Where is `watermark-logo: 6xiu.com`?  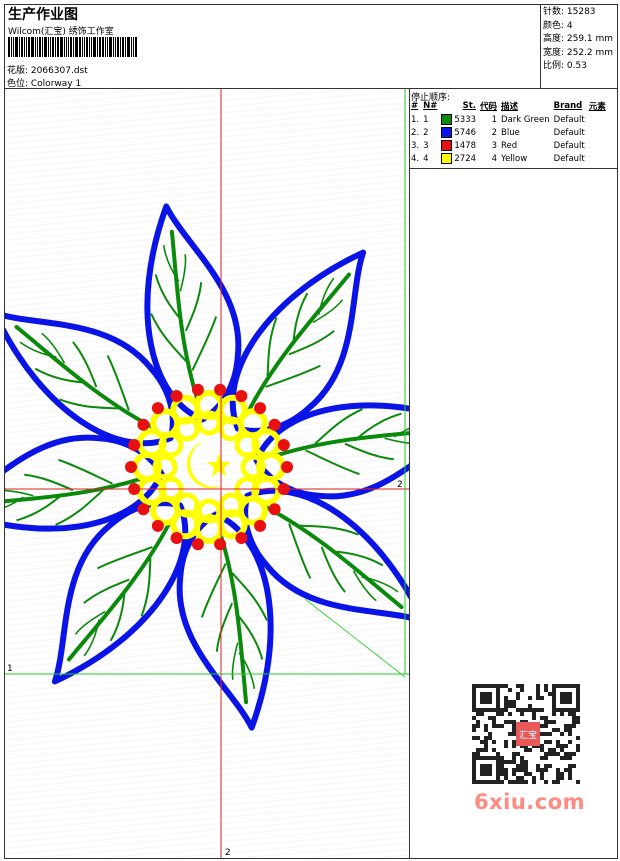 watermark-logo: 6xiu.com is located at coordinates (530, 802).